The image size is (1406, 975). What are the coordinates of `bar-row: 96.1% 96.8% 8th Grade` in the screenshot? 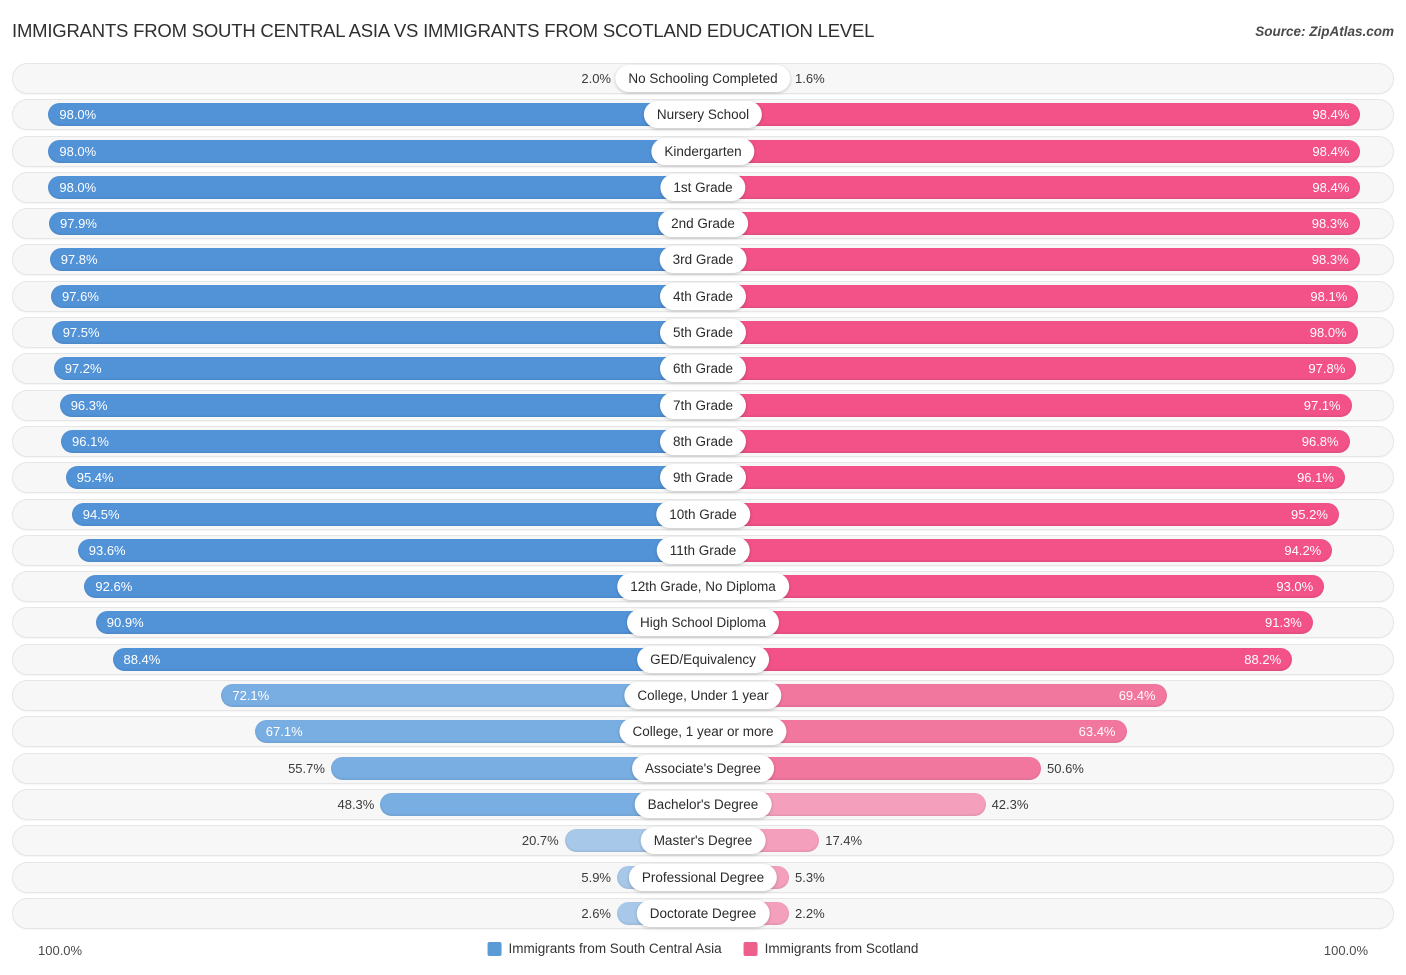 It's located at (703, 441).